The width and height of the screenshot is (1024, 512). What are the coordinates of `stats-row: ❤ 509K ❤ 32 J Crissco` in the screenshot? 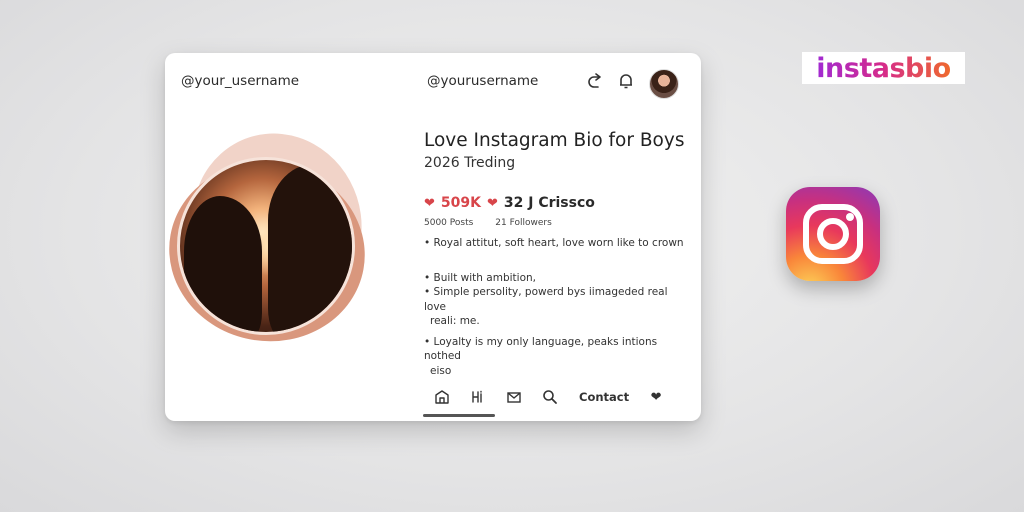 It's located at (509, 203).